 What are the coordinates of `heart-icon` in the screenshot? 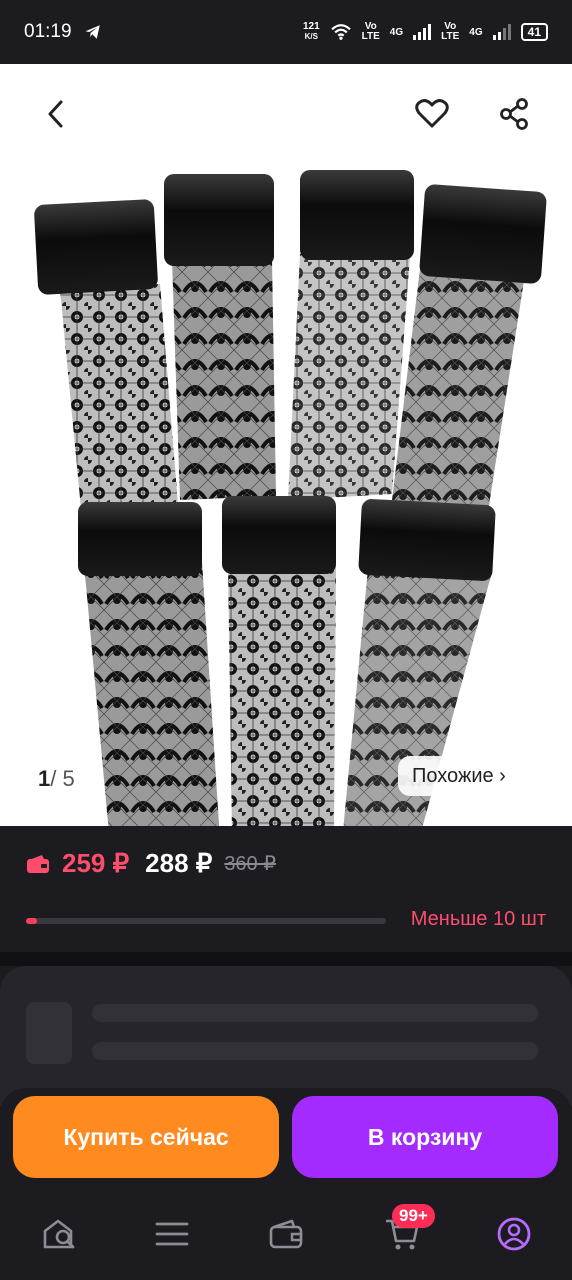 It's located at (432, 113).